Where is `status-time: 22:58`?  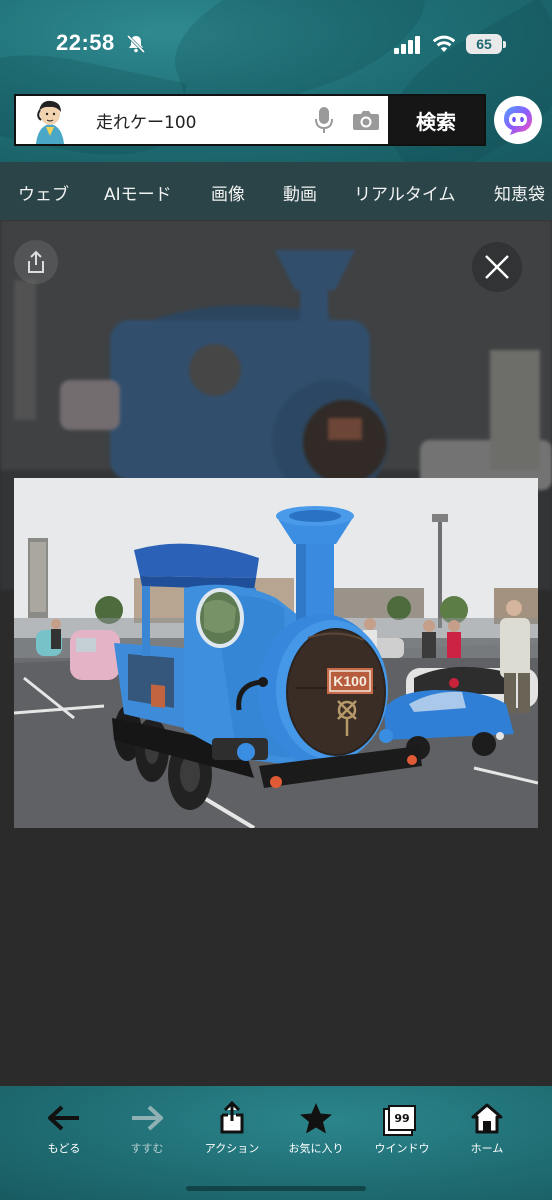 status-time: 22:58 is located at coordinates (85, 42).